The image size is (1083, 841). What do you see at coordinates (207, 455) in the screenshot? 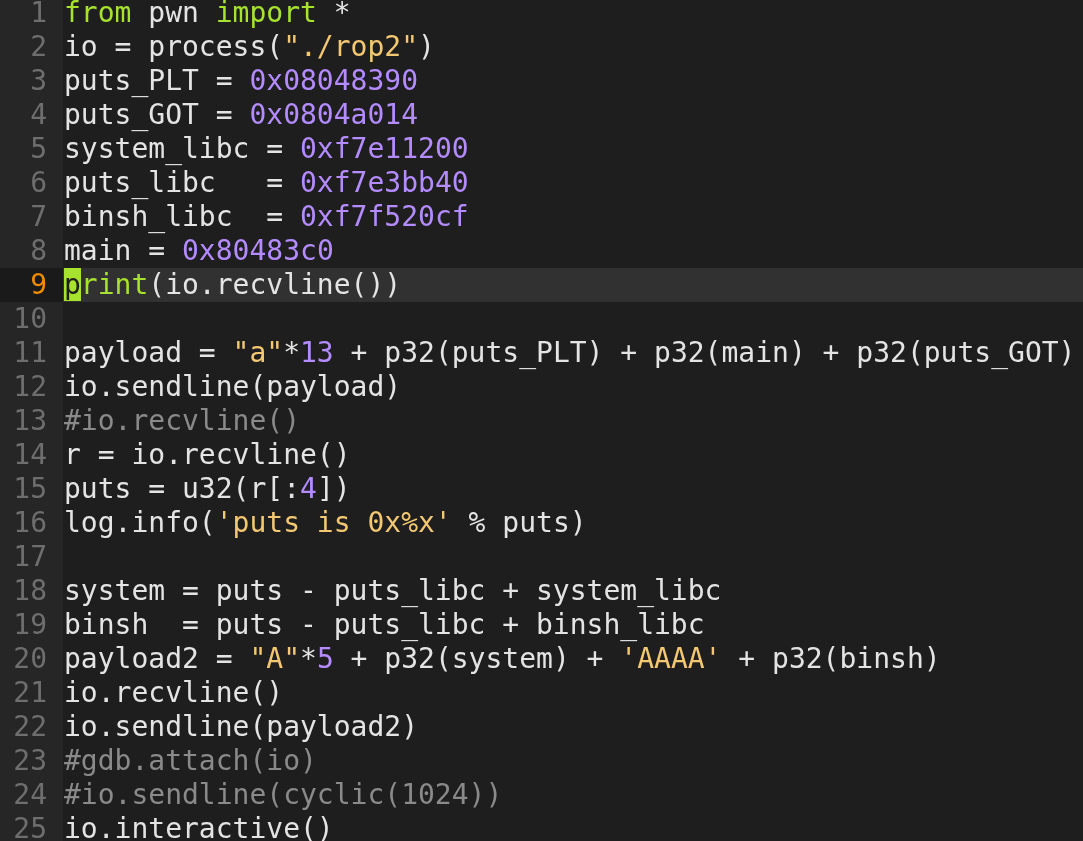
I see `code-line: r = io.recvline()` at bounding box center [207, 455].